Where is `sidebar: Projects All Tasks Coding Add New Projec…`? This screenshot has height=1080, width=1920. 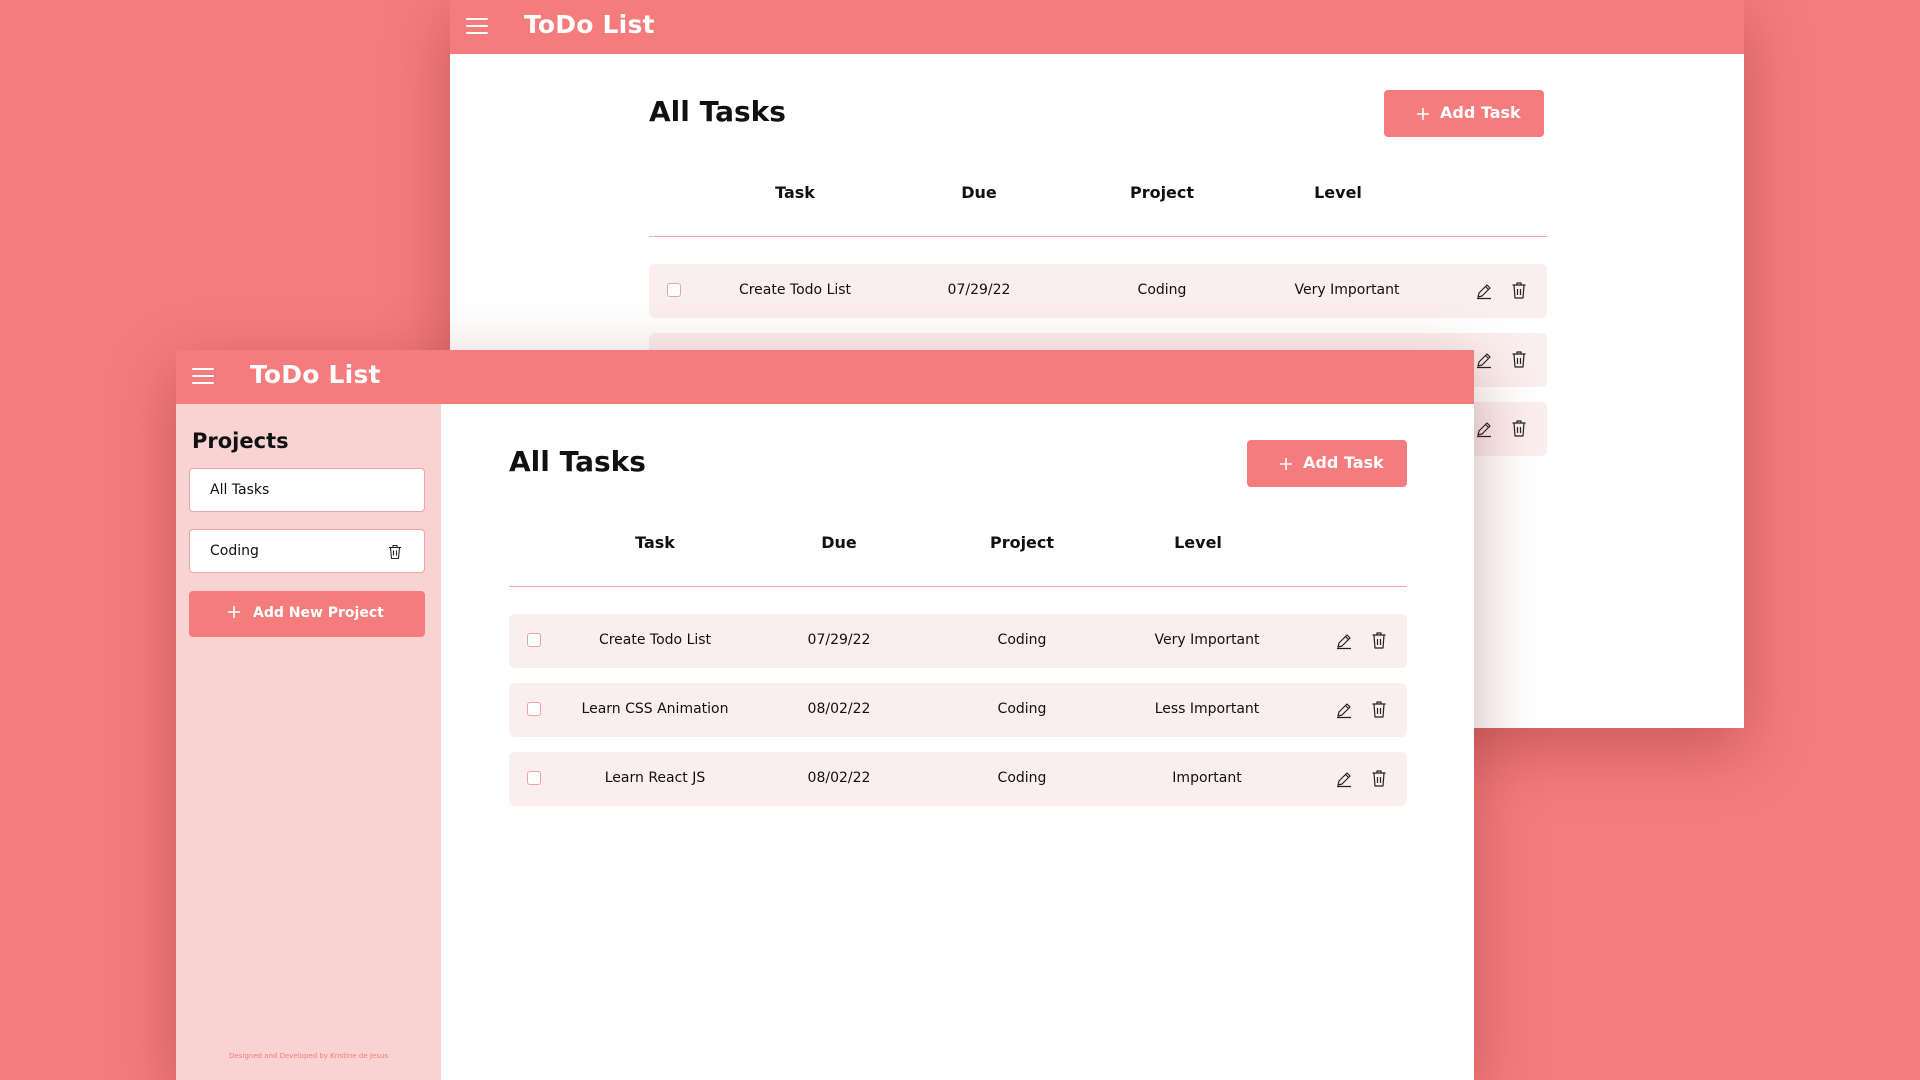 sidebar: Projects All Tasks Coding Add New Projec… is located at coordinates (308, 742).